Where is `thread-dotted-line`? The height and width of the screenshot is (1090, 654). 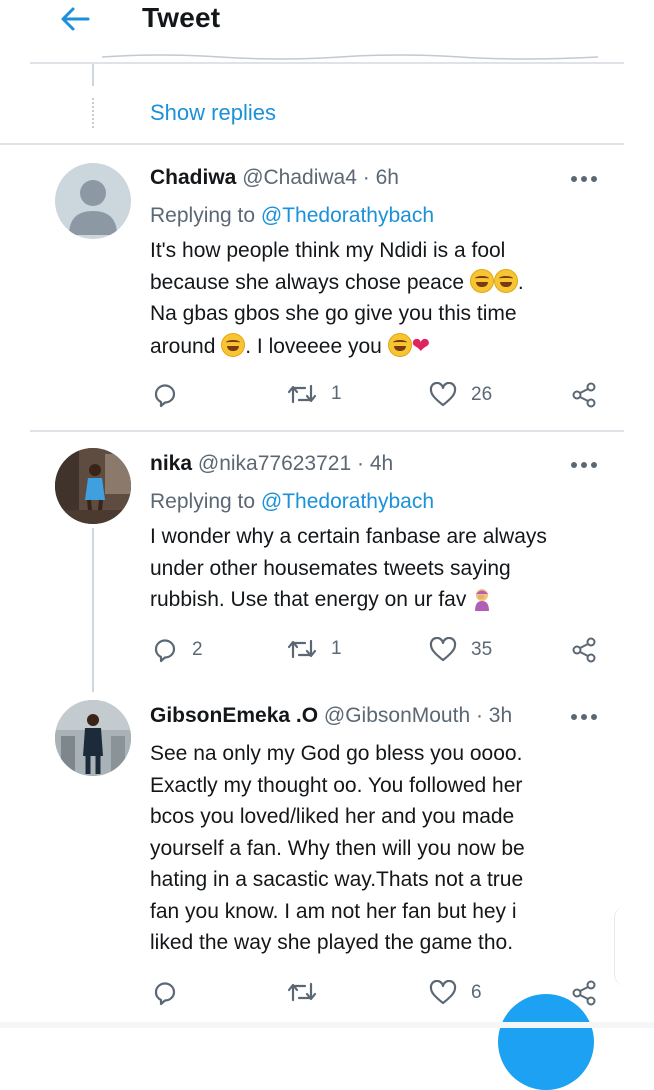 thread-dotted-line is located at coordinates (94, 113).